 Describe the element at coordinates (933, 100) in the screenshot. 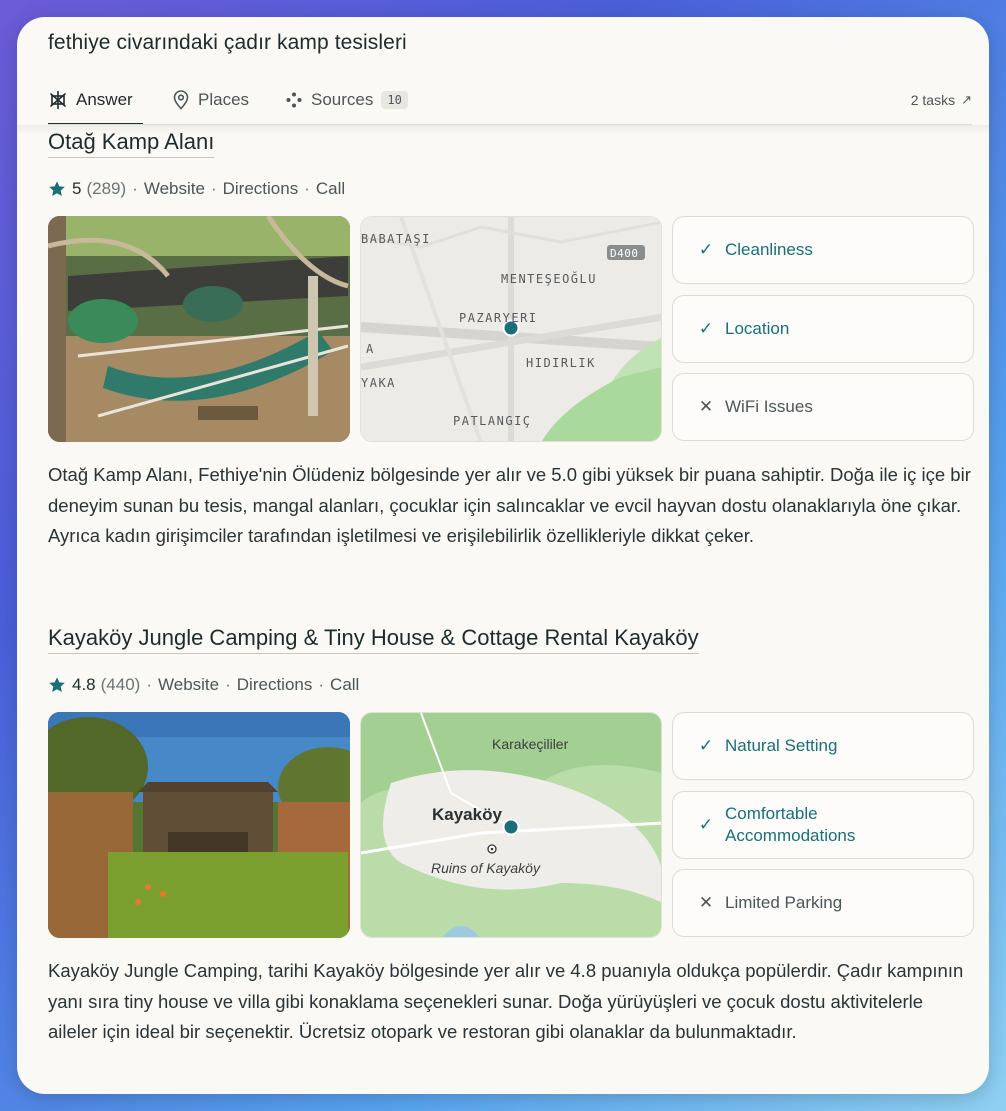

I see `tasks-label: 2 tasks` at that location.